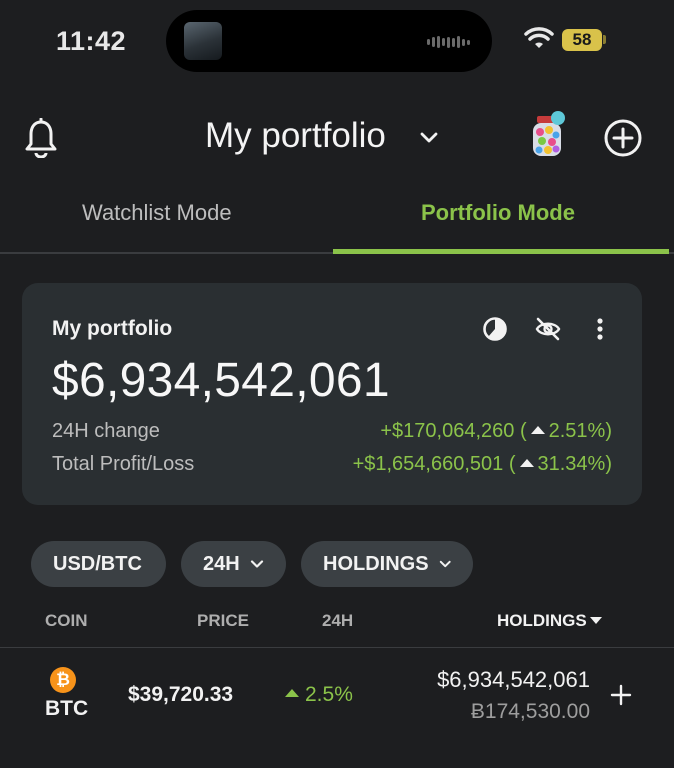 The height and width of the screenshot is (768, 674). Describe the element at coordinates (41, 138) in the screenshot. I see `bell-icon` at that location.